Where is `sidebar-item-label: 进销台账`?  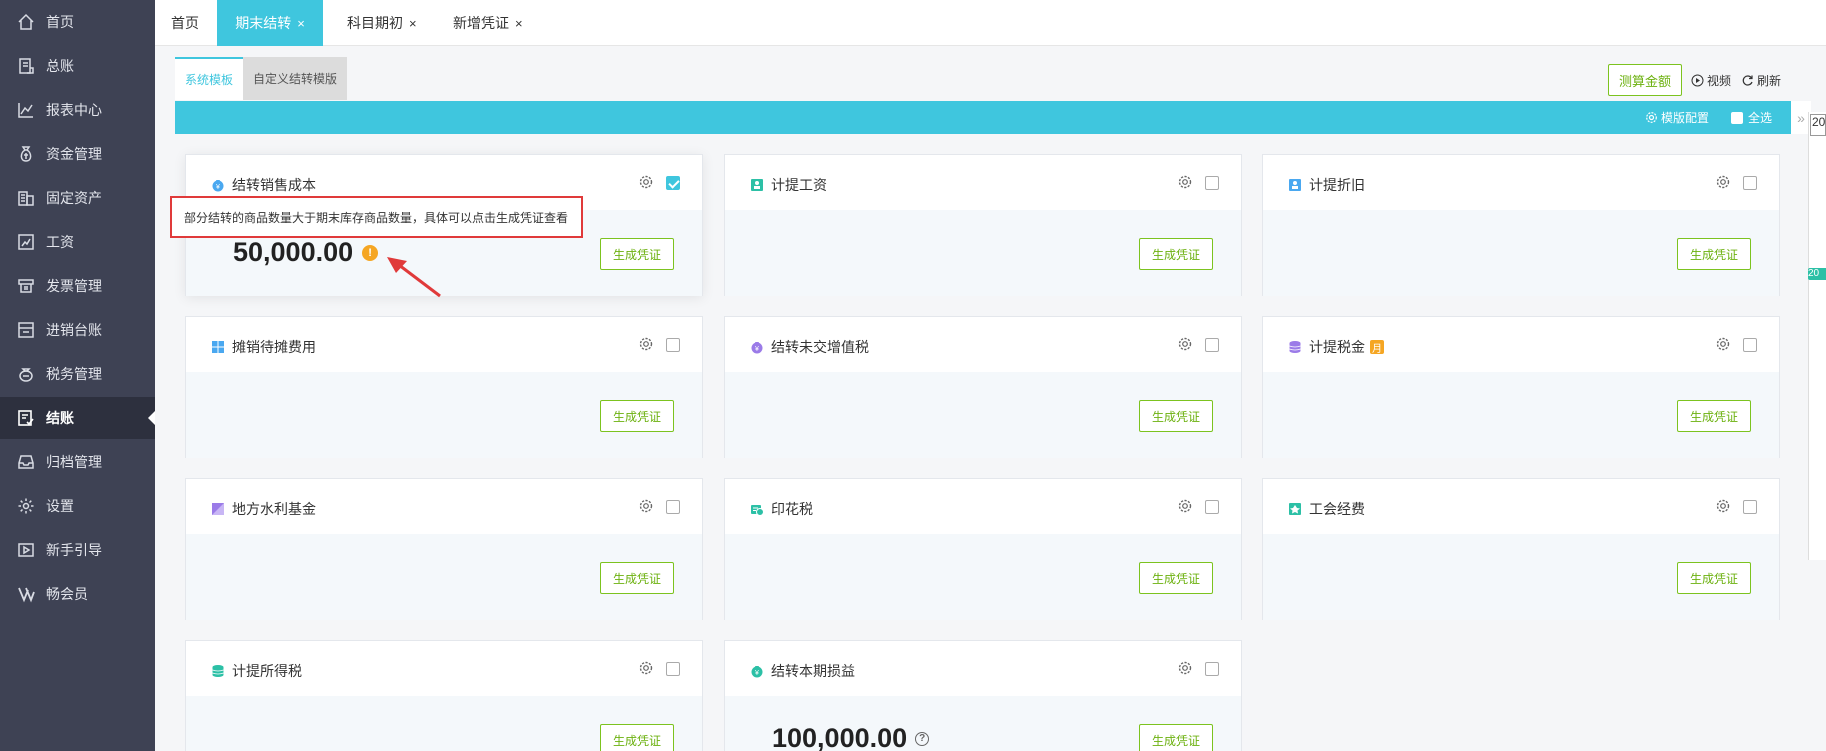 sidebar-item-label: 进销台账 is located at coordinates (74, 330).